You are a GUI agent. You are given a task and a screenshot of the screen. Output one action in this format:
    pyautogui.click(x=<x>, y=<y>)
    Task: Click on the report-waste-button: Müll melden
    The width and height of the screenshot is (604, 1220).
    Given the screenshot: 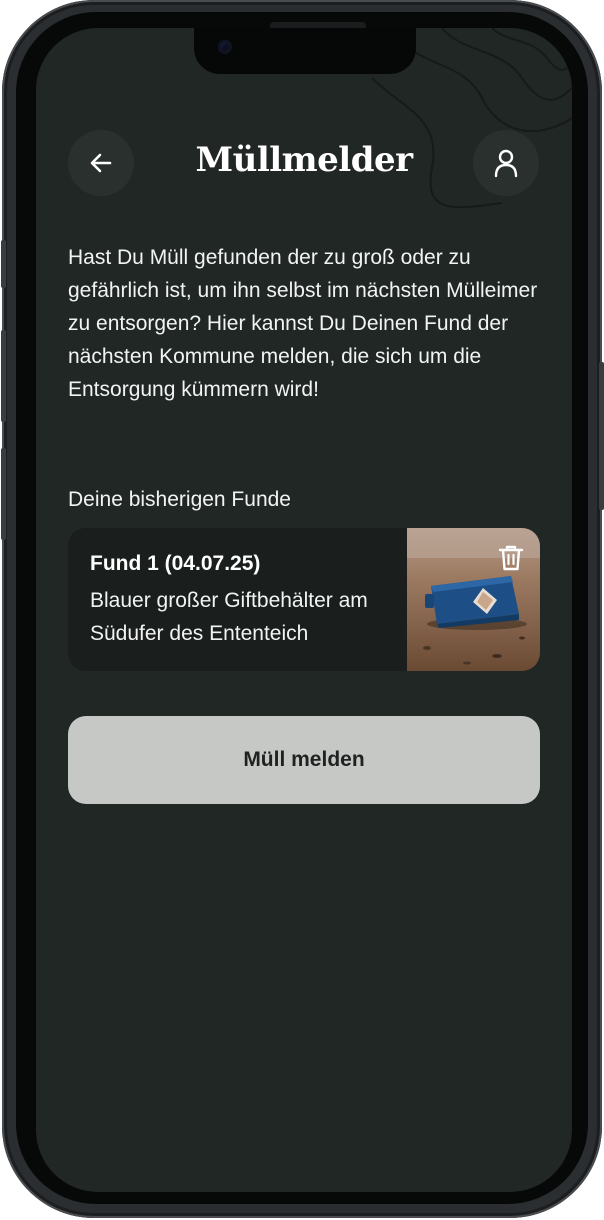 What is the action you would take?
    pyautogui.click(x=304, y=760)
    